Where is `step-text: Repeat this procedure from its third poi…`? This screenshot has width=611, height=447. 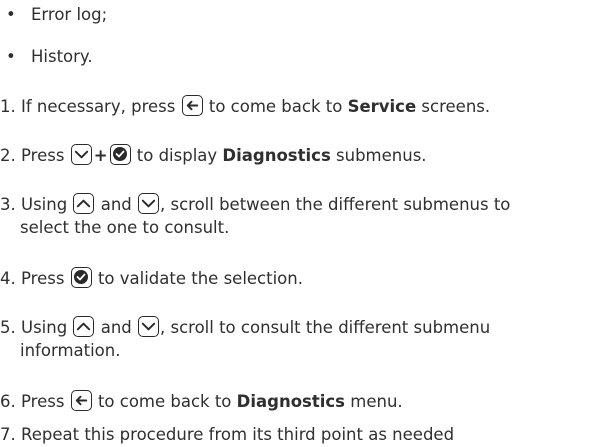
step-text: Repeat this procedure from its third poi… is located at coordinates (238, 434).